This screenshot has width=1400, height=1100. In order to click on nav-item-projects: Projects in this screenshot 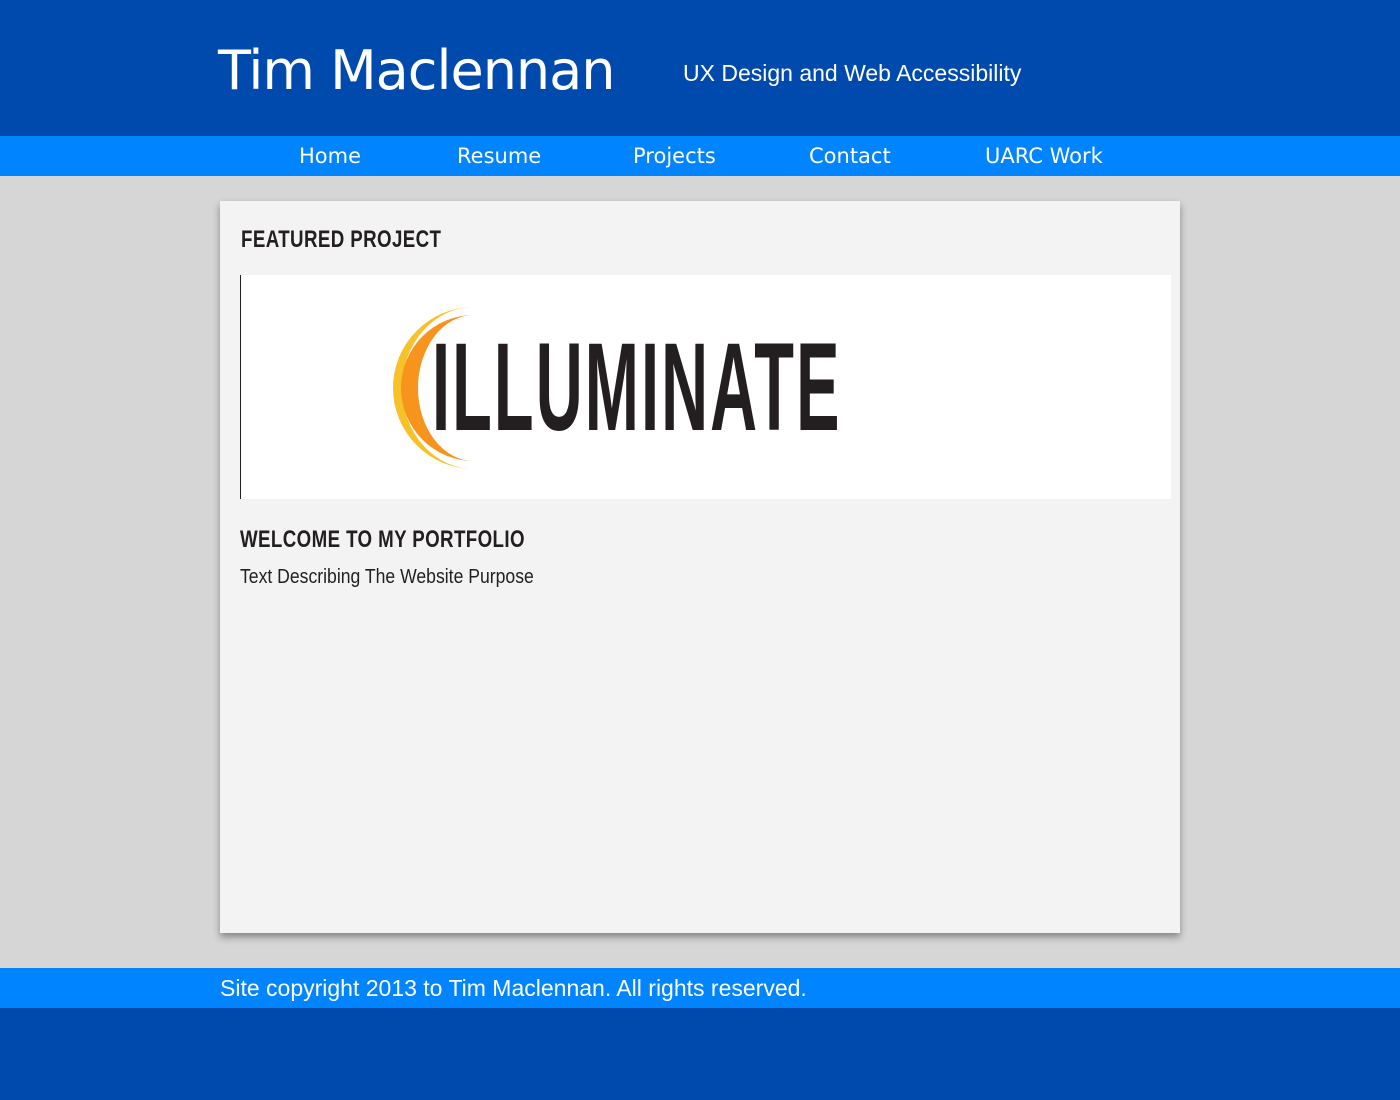, I will do `click(674, 156)`.